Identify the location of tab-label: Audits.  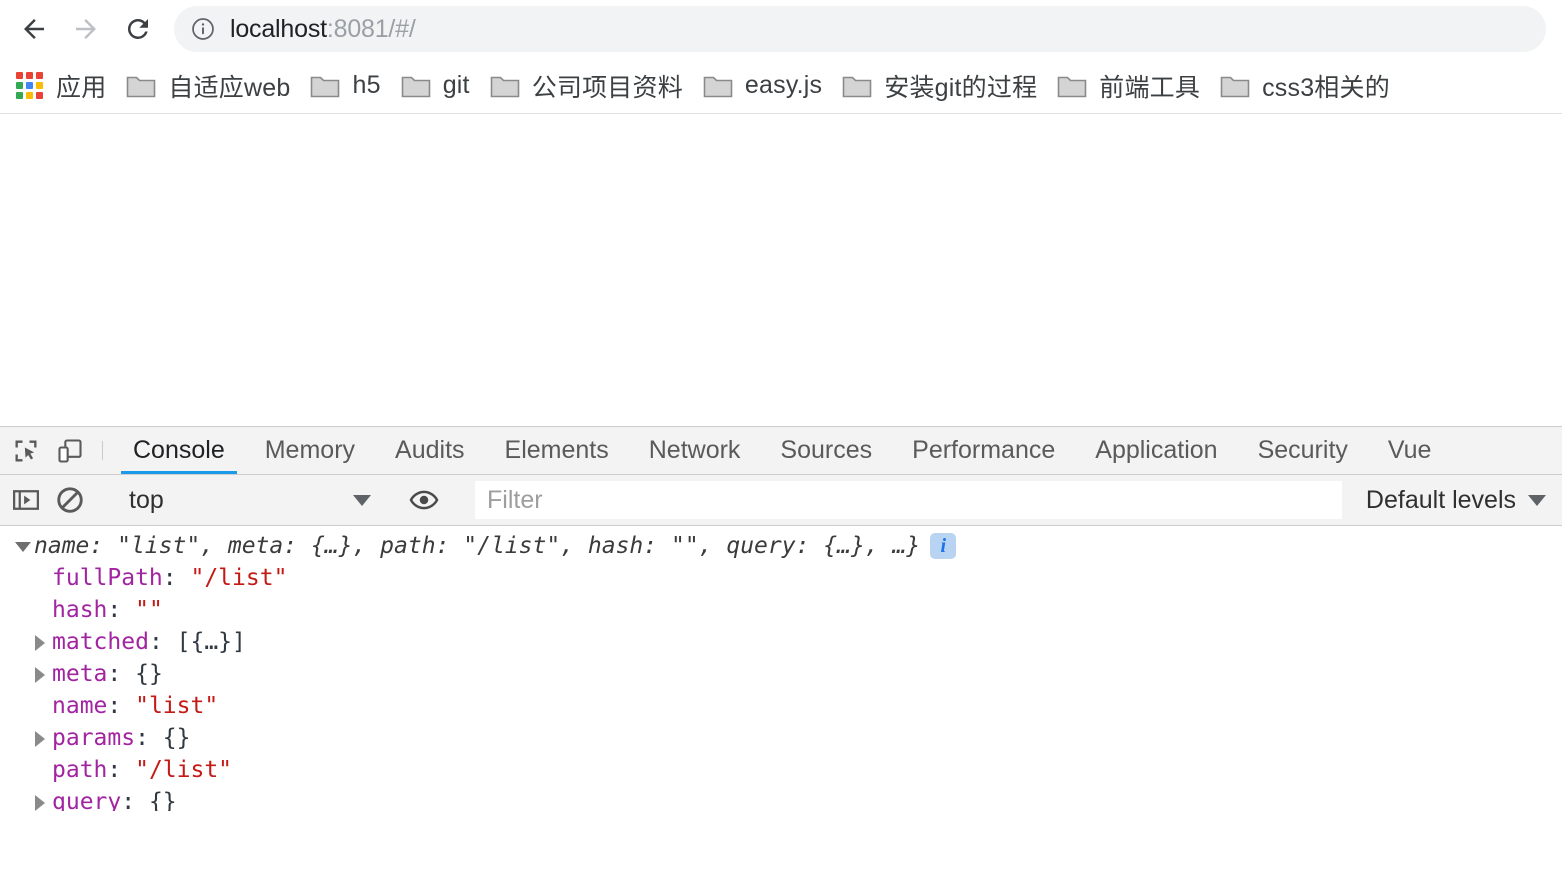
(430, 450).